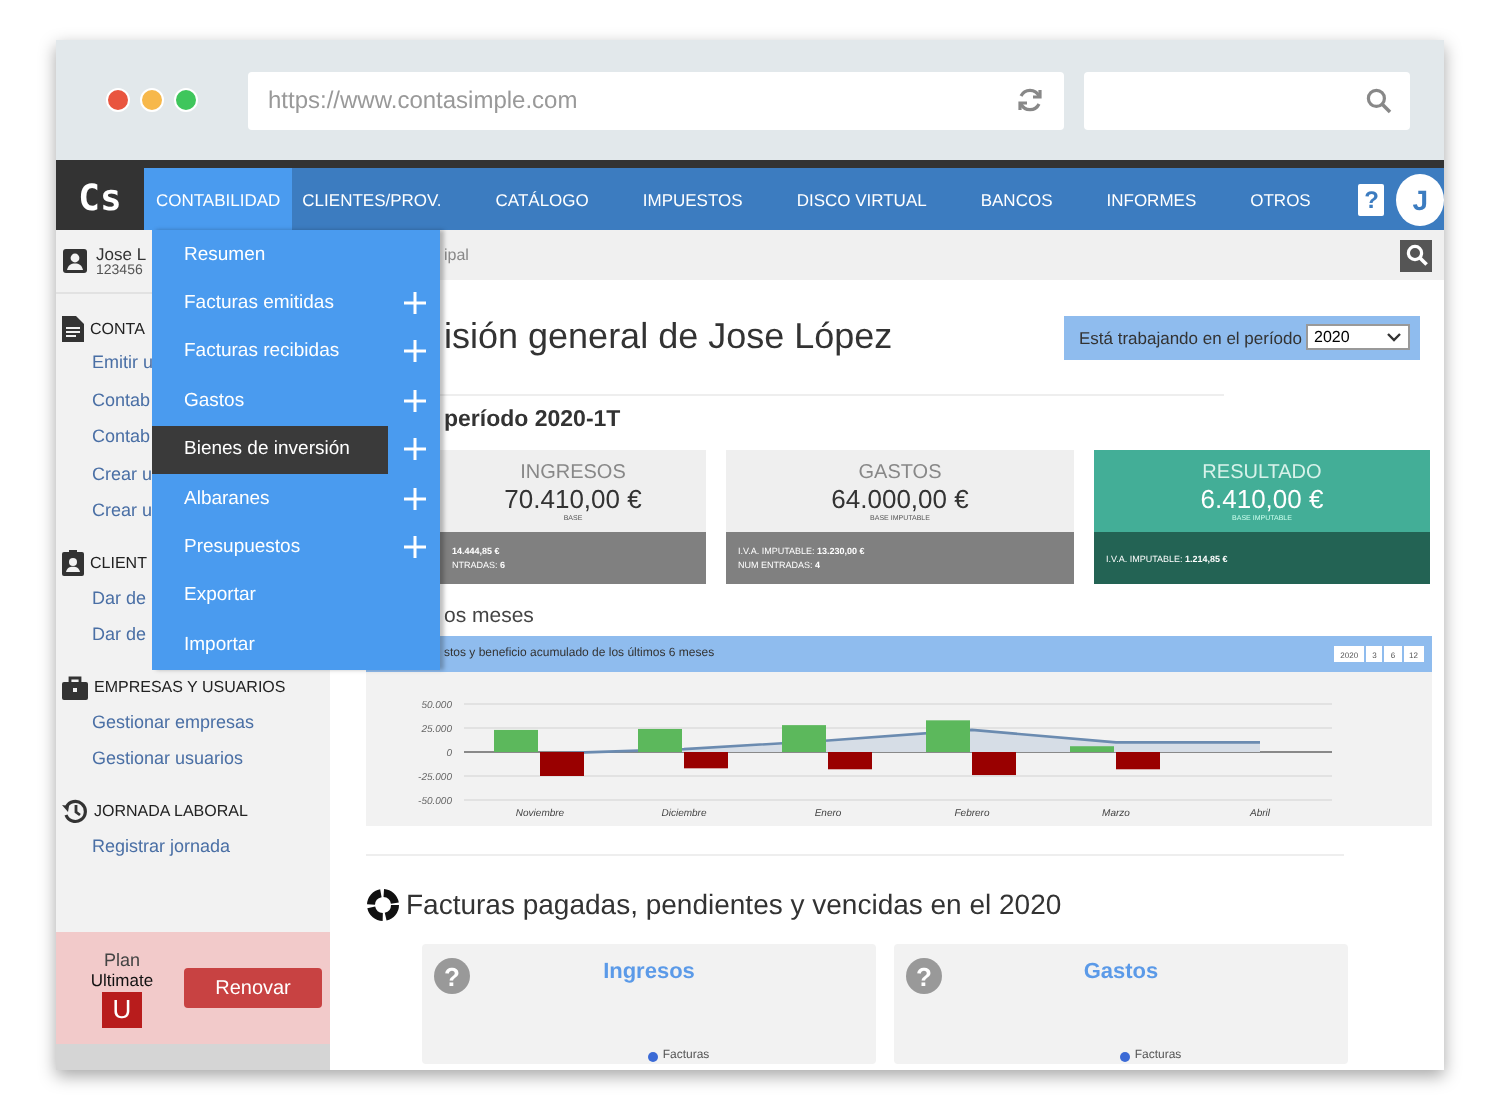  What do you see at coordinates (270, 401) in the screenshot?
I see `menu-item: Gastos` at bounding box center [270, 401].